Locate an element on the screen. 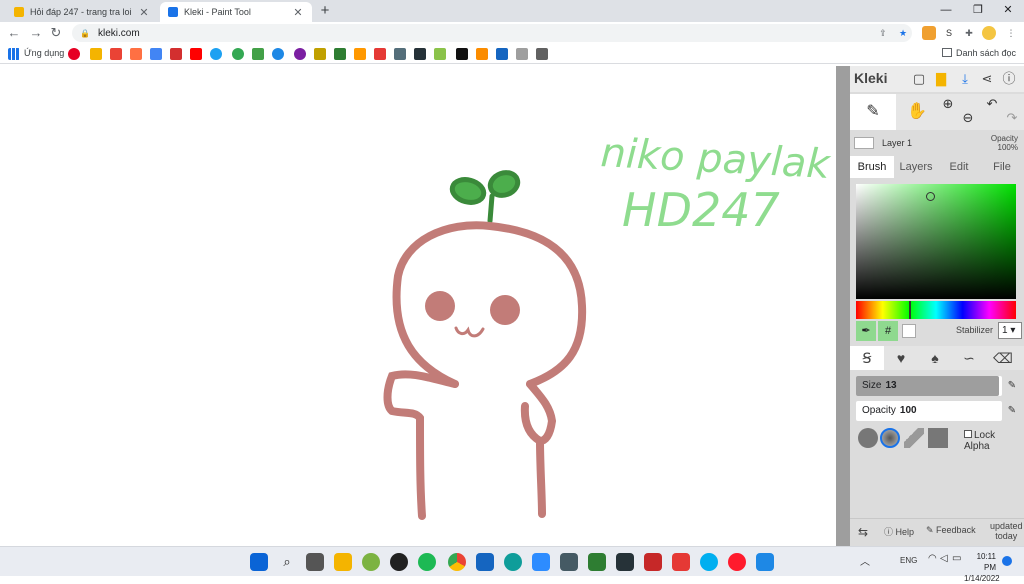 Image resolution: width=1024 pixels, height=584 pixels. forward-button: → is located at coordinates (36, 33).